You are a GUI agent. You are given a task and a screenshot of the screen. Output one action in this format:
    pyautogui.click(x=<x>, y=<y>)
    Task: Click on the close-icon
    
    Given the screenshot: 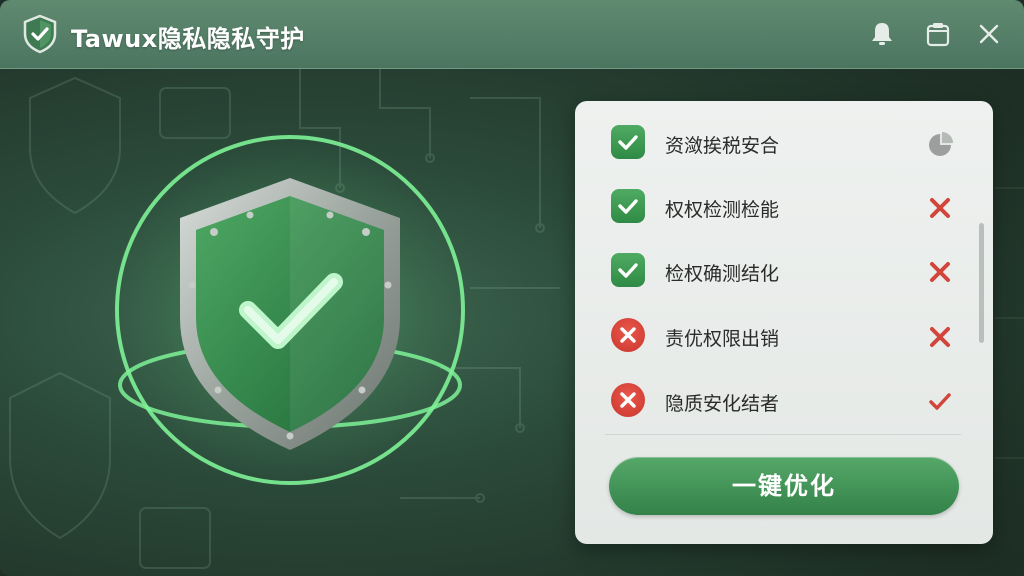 What is the action you would take?
    pyautogui.click(x=989, y=34)
    